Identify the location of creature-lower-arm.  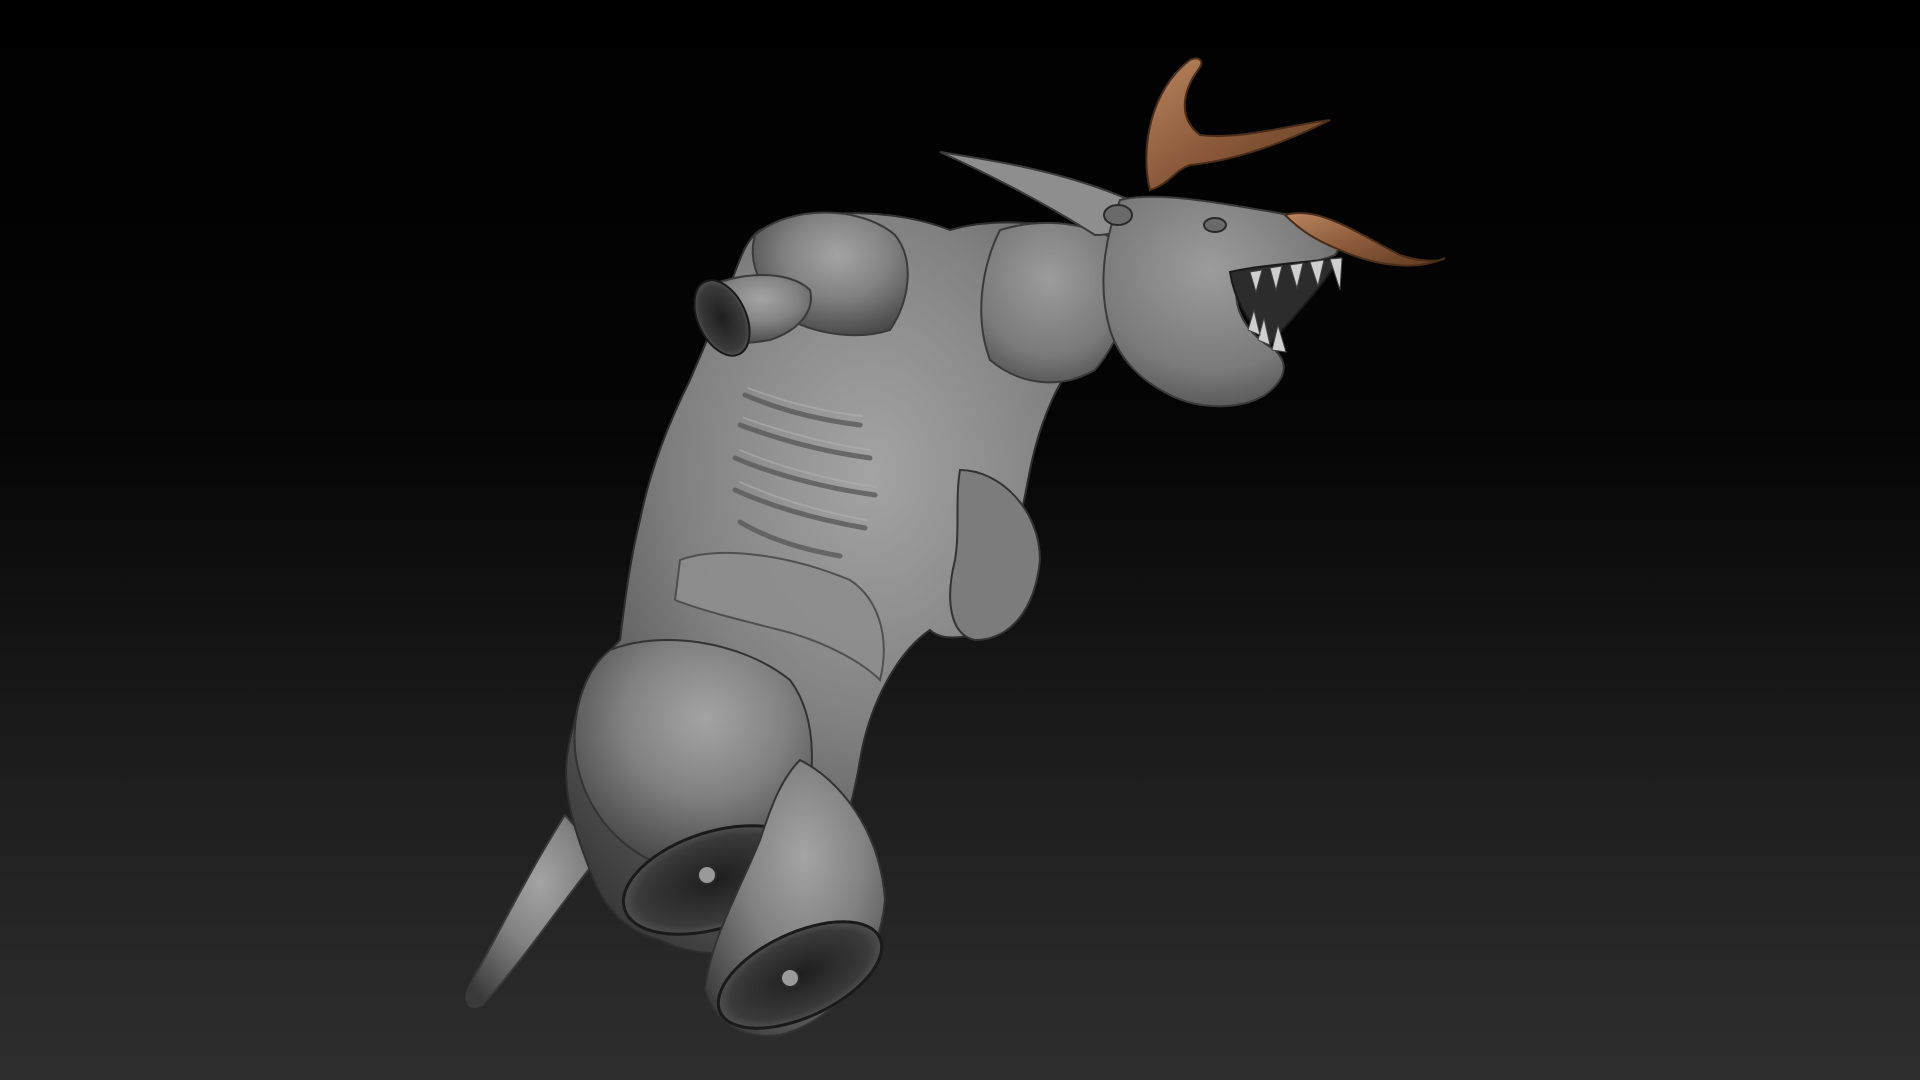
(995, 555).